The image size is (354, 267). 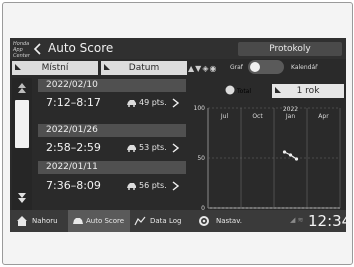 What do you see at coordinates (255, 67) in the screenshot?
I see `toggle-knob` at bounding box center [255, 67].